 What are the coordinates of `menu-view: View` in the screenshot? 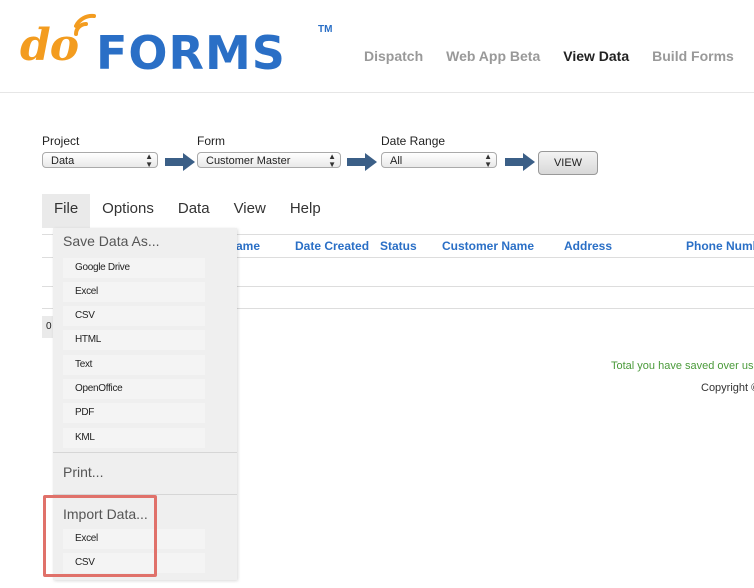 It's located at (250, 211).